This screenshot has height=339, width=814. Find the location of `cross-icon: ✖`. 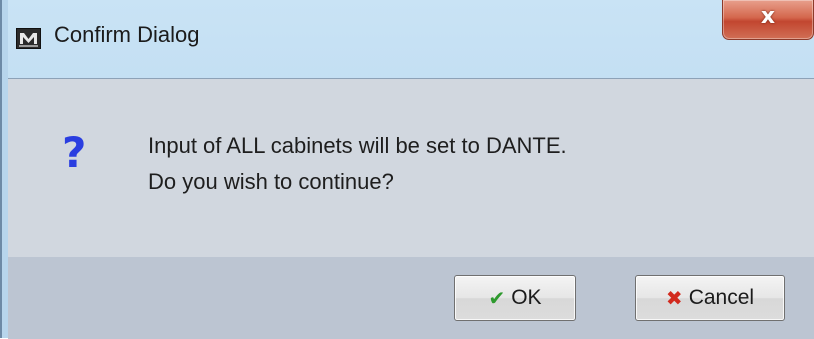

cross-icon: ✖ is located at coordinates (674, 298).